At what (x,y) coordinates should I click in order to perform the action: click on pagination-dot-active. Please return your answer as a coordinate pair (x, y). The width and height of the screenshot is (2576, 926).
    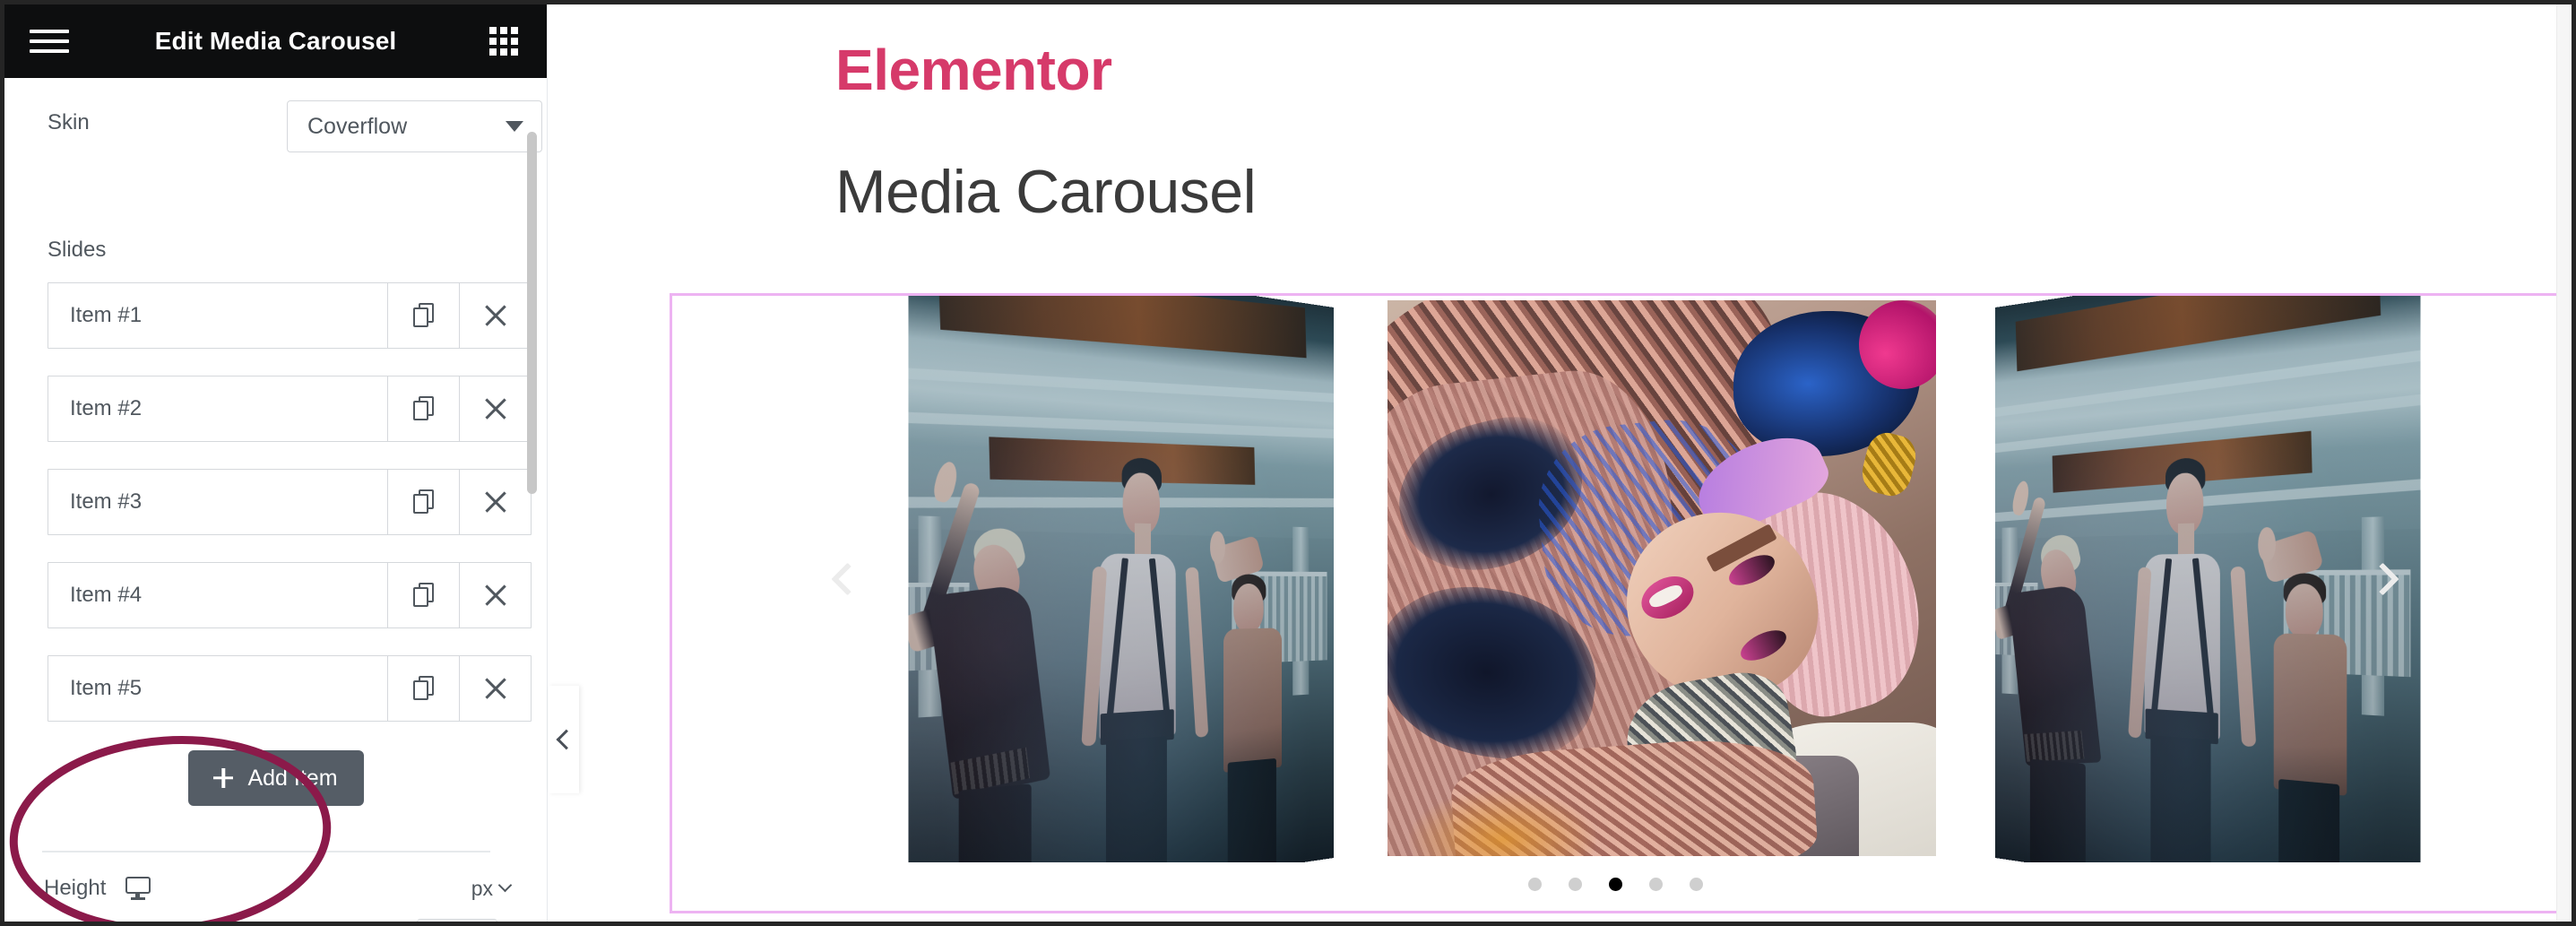
    Looking at the image, I should click on (1615, 884).